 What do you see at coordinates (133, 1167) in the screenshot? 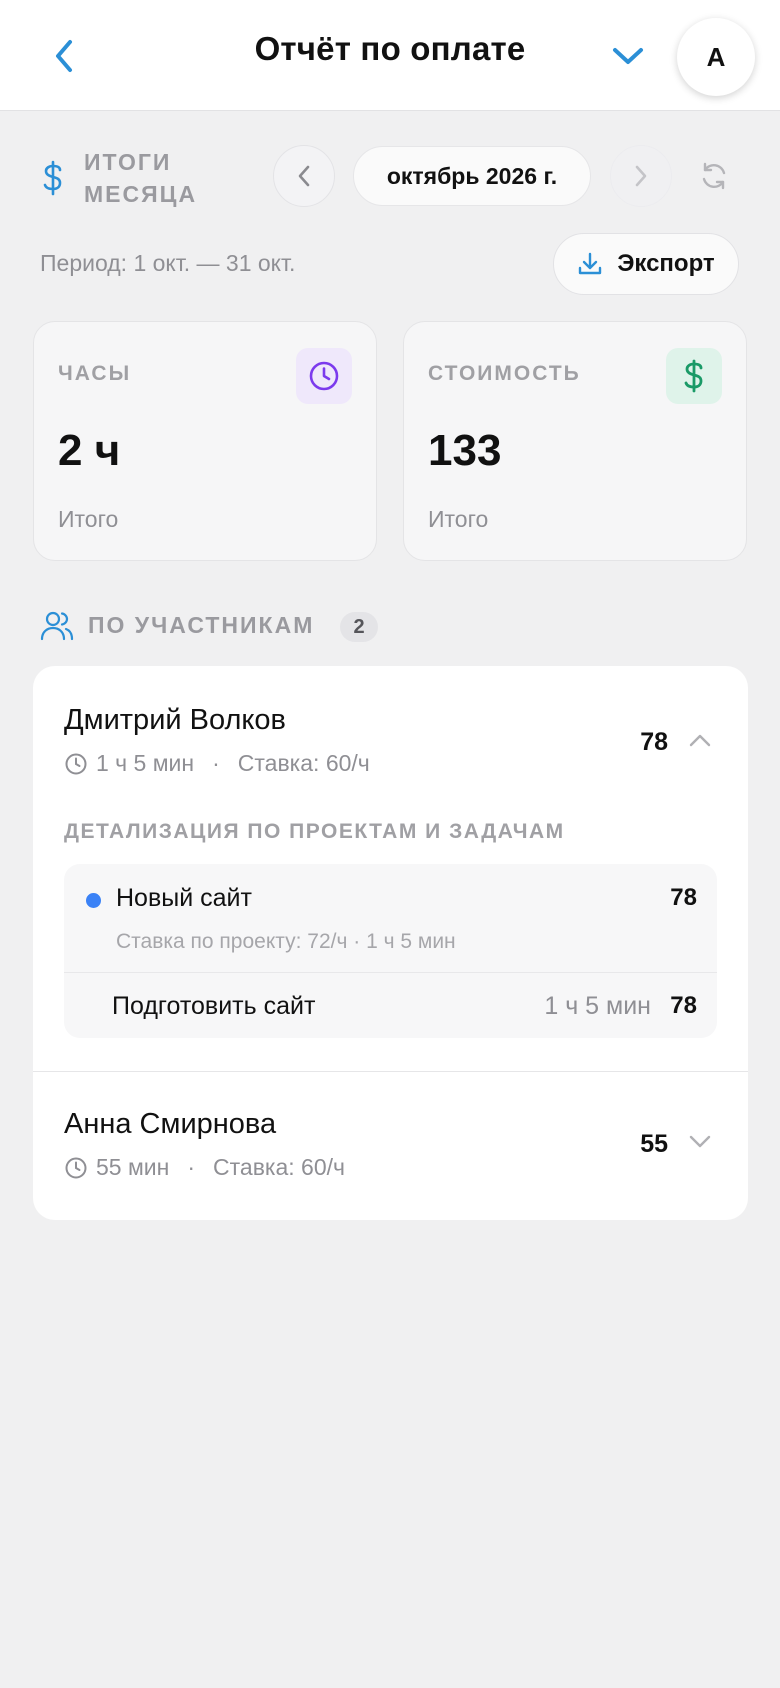
I see `member-time: 55 мин` at bounding box center [133, 1167].